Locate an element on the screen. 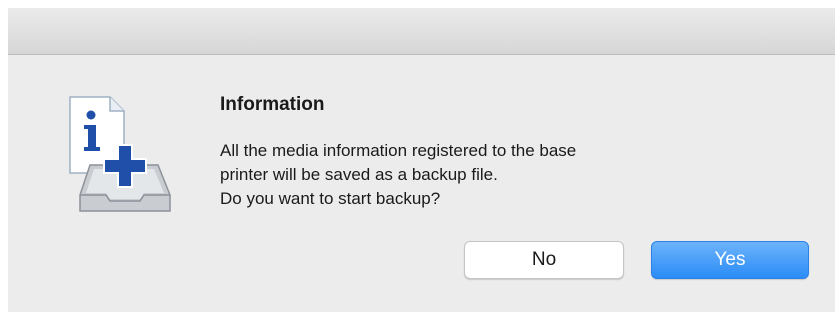 This screenshot has width=835, height=312. message-line: printer will be saved as a backup file. is located at coordinates (359, 174).